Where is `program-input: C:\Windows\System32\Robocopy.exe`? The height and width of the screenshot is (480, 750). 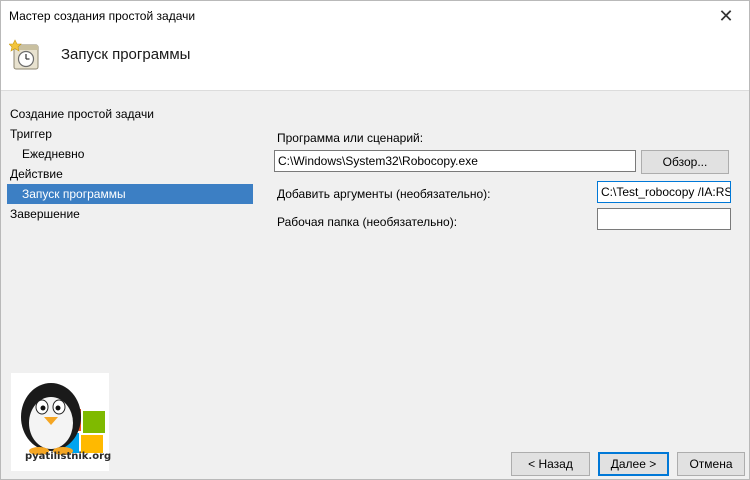
program-input: C:\Windows\System32\Robocopy.exe is located at coordinates (455, 161).